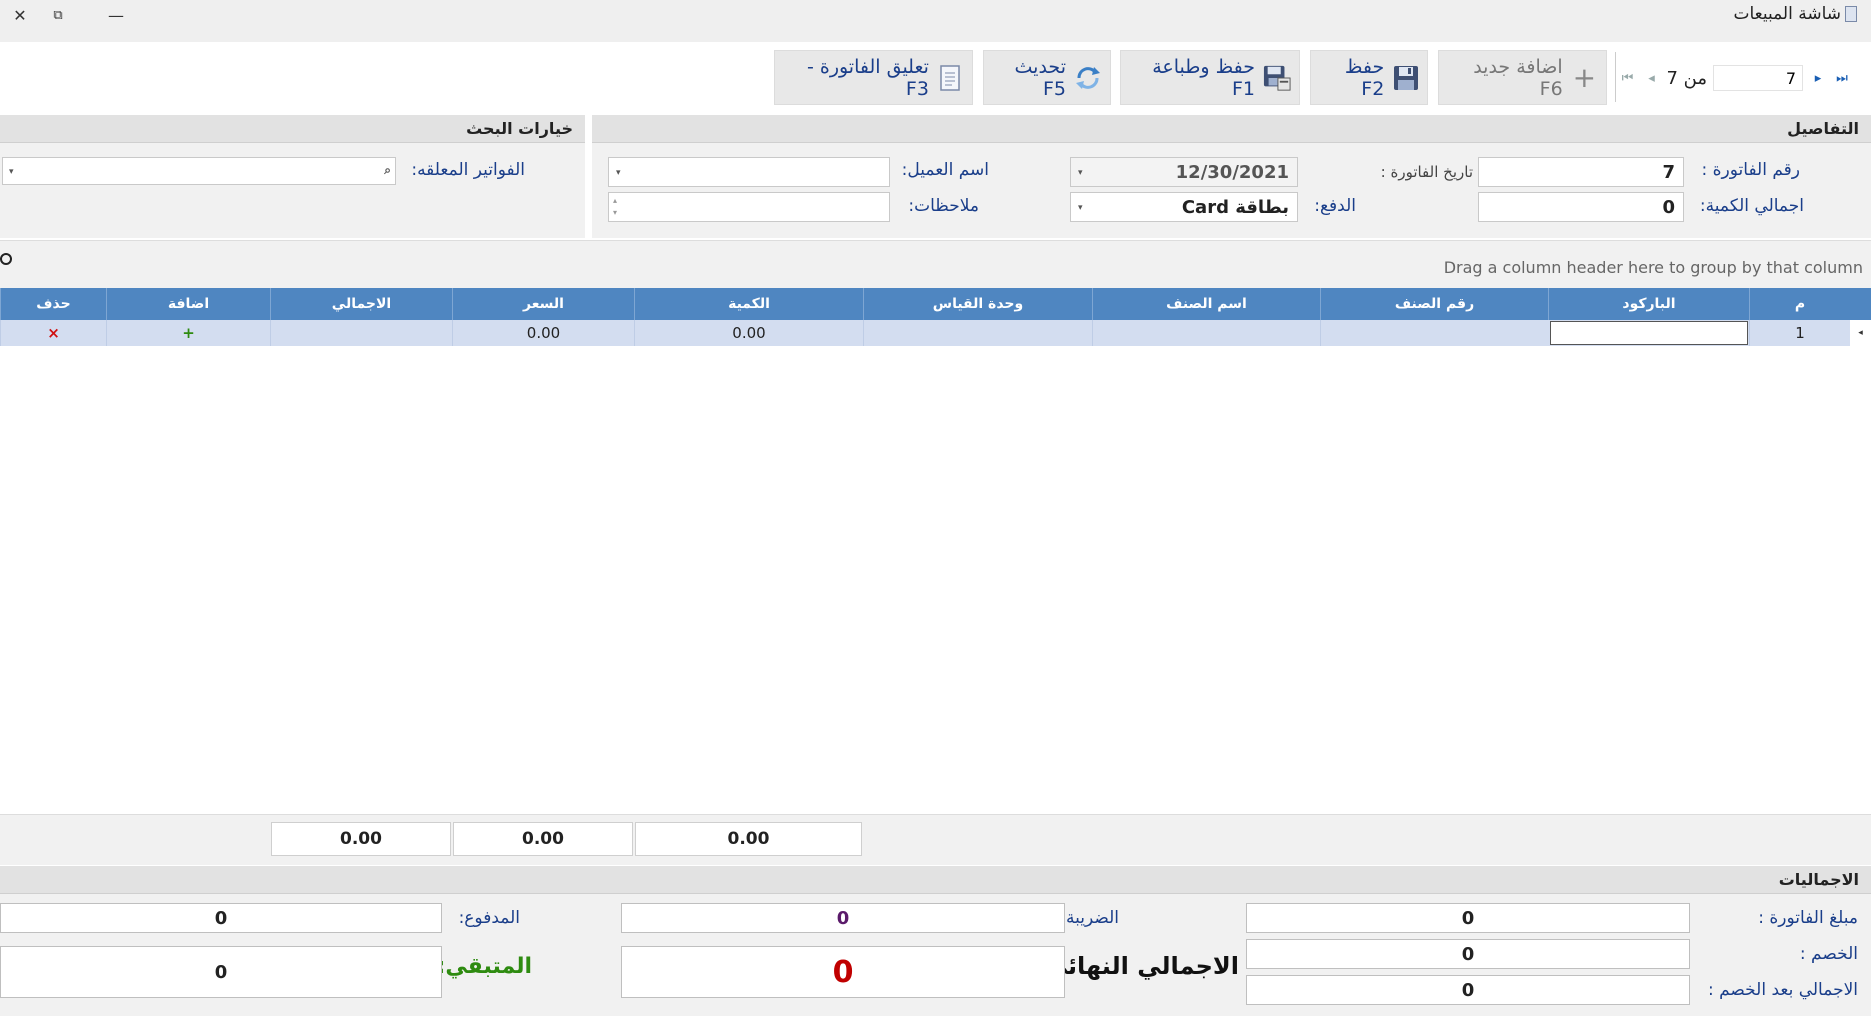 The image size is (1871, 1016). I want to click on column-header-item-name: اسم الصنف, so click(1206, 304).